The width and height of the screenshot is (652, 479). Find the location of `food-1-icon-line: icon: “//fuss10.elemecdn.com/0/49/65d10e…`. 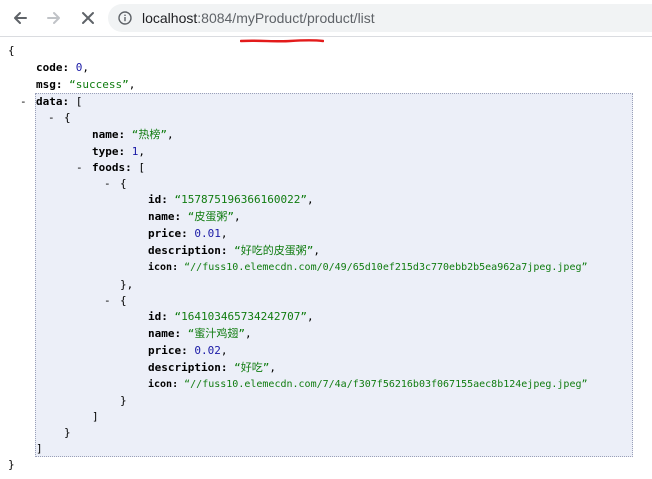

food-1-icon-line: icon: “//fuss10.elemecdn.com/0/49/65d10e… is located at coordinates (368, 268).